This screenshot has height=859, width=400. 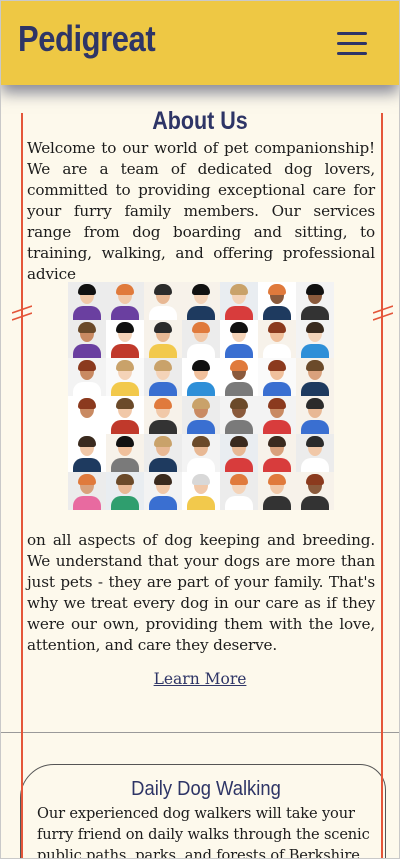 I want to click on site-header: Pedigreat, so click(x=200, y=43).